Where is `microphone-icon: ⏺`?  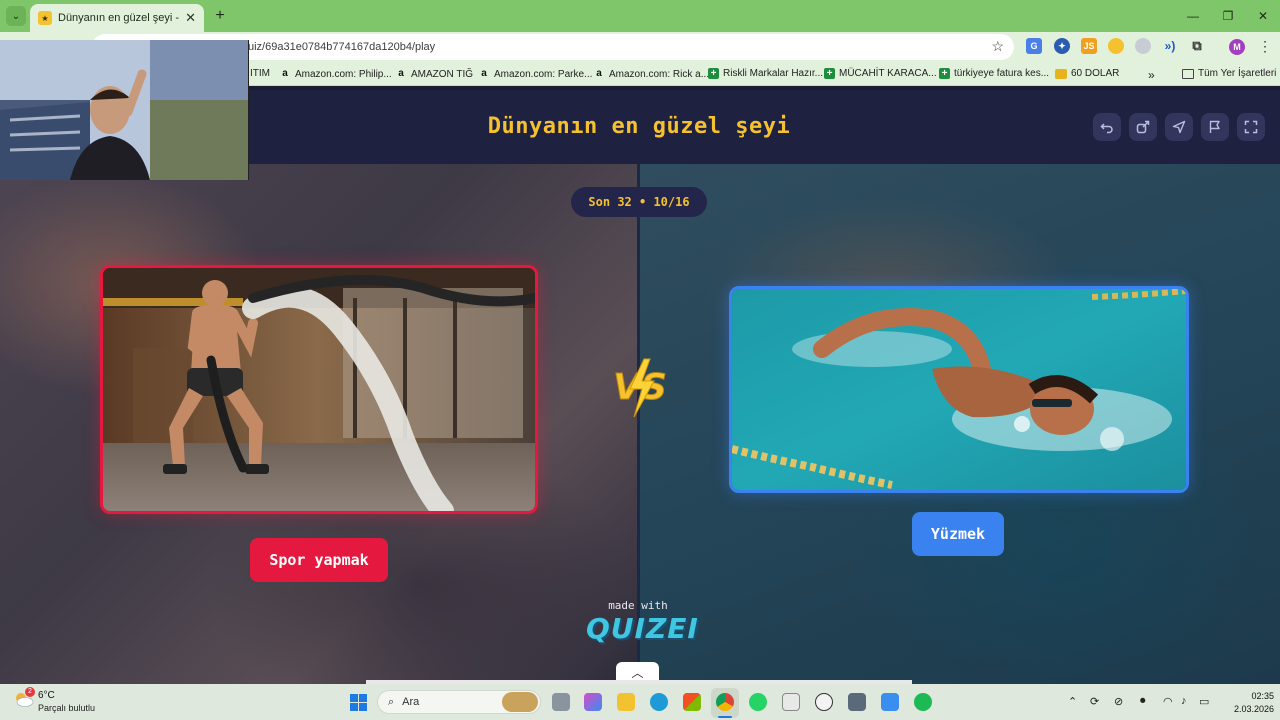
microphone-icon: ⏺ is located at coordinates (1143, 701).